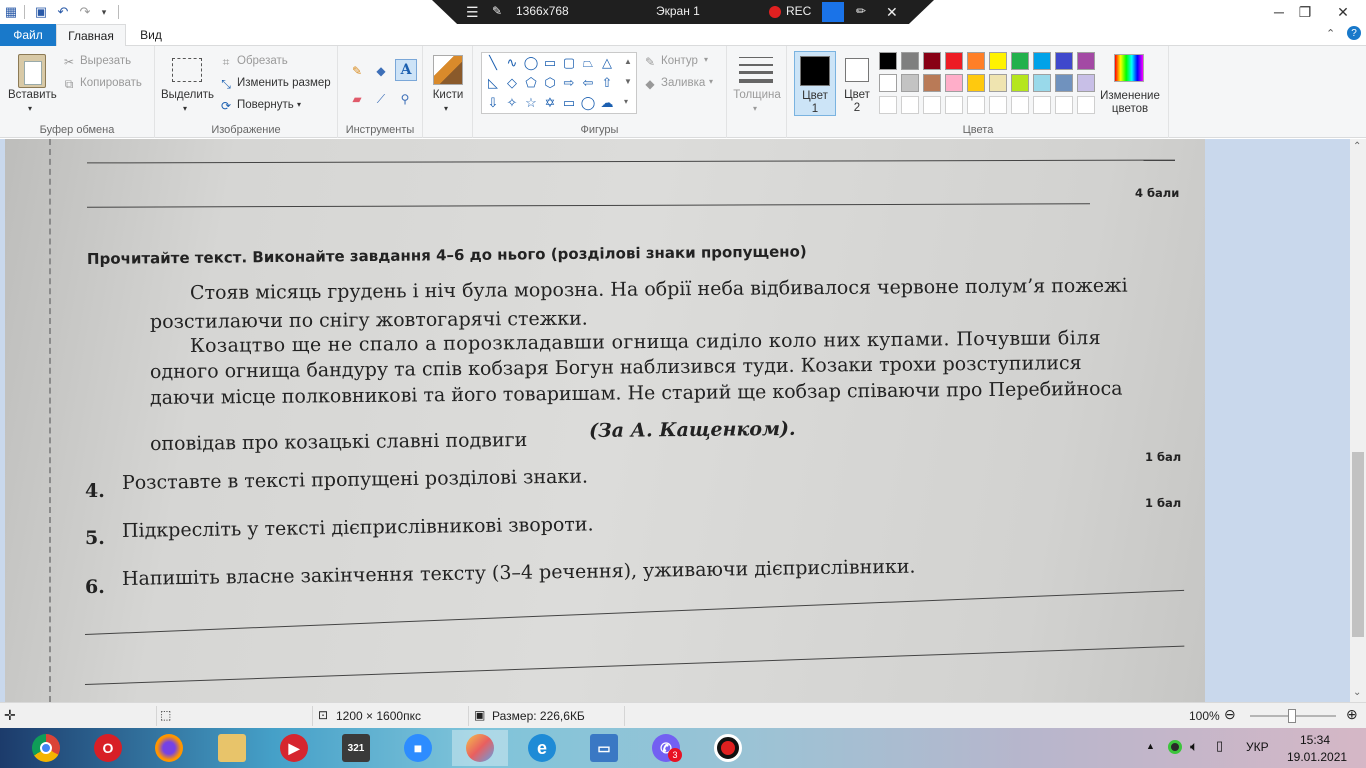 This screenshot has height=768, width=1366. Describe the element at coordinates (1230, 714) in the screenshot. I see `zoom-out-icon: ⊖` at that location.